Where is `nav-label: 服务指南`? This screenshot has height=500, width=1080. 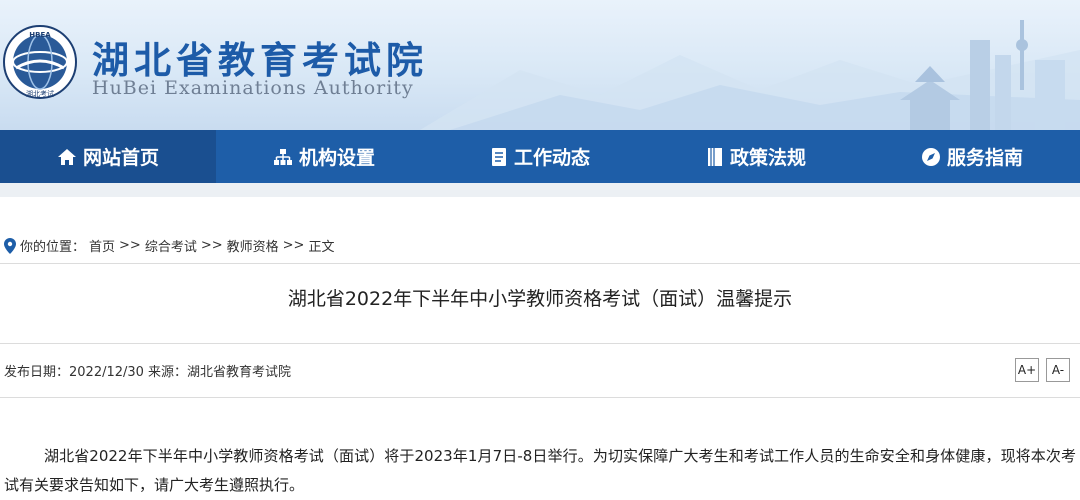
nav-label: 服务指南 is located at coordinates (984, 158).